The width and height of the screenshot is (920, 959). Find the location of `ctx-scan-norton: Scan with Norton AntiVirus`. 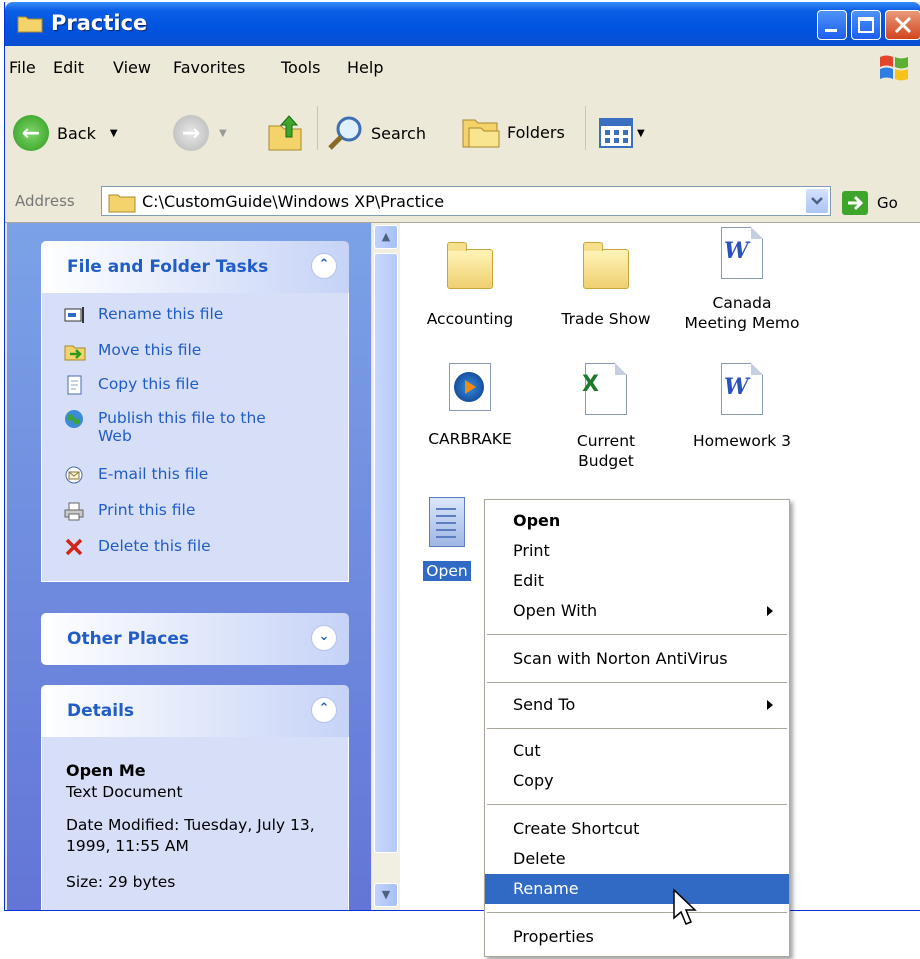

ctx-scan-norton: Scan with Norton AntiVirus is located at coordinates (637, 659).